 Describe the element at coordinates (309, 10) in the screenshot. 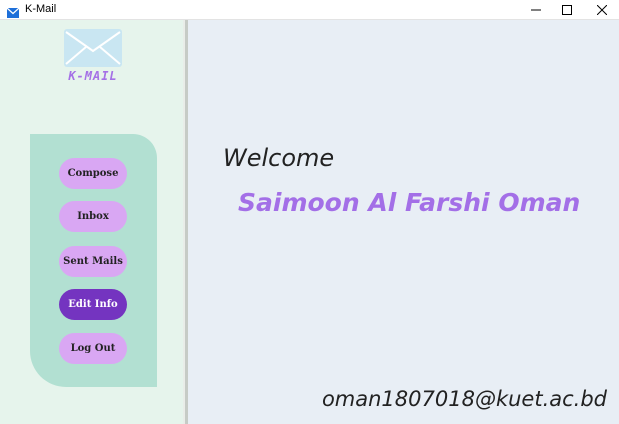

I see `window-titlebar: K-Mail` at that location.